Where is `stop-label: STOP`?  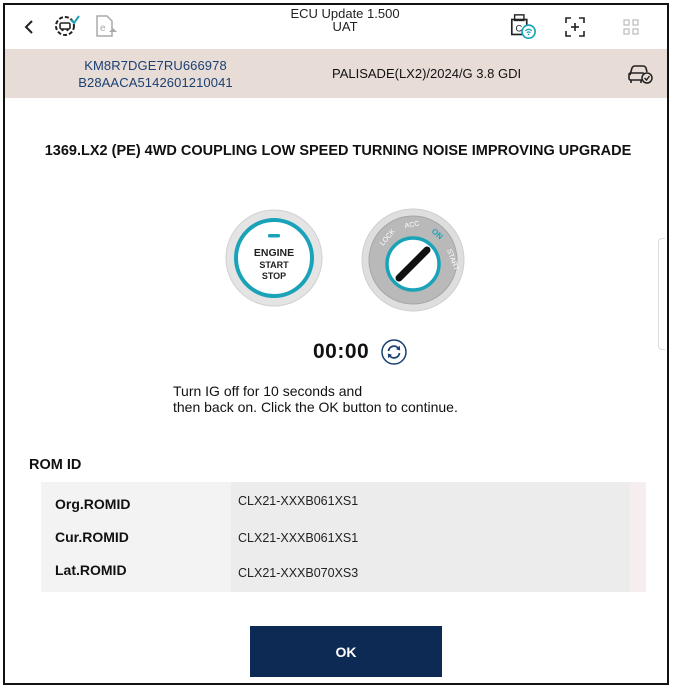 stop-label: STOP is located at coordinates (274, 276).